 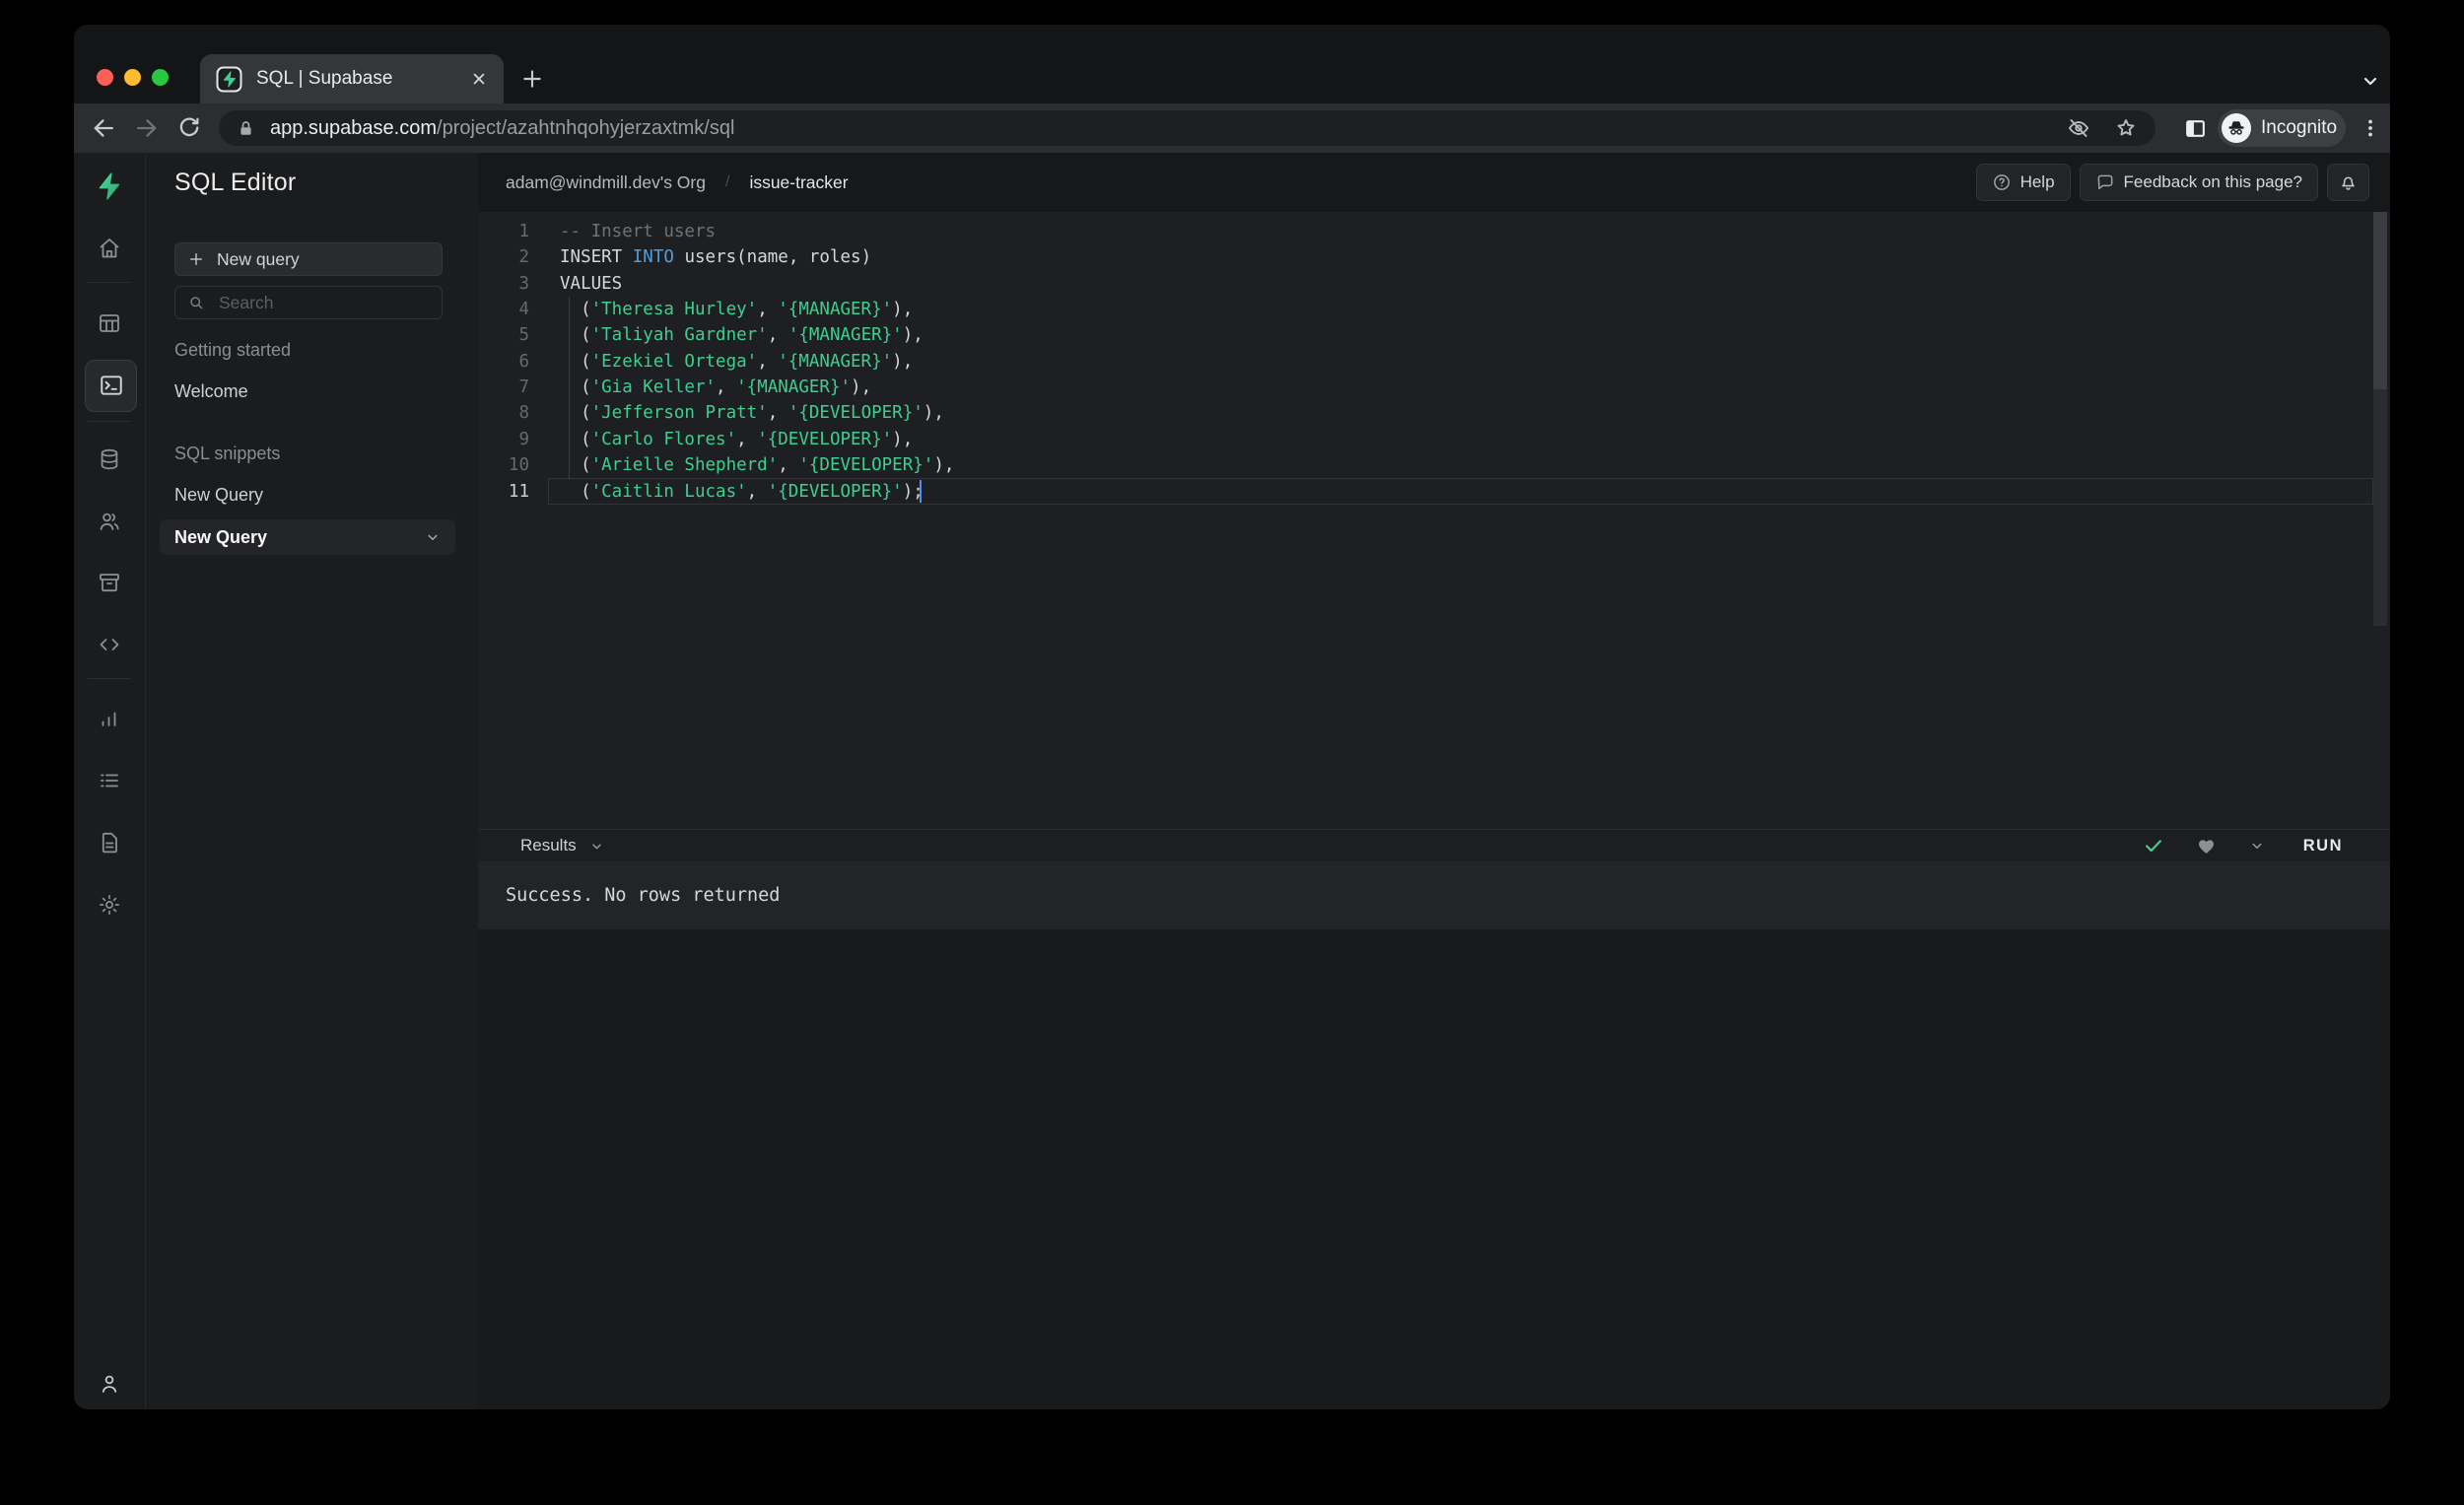 What do you see at coordinates (211, 391) in the screenshot?
I see `sidebar-item-welcome: Welcome` at bounding box center [211, 391].